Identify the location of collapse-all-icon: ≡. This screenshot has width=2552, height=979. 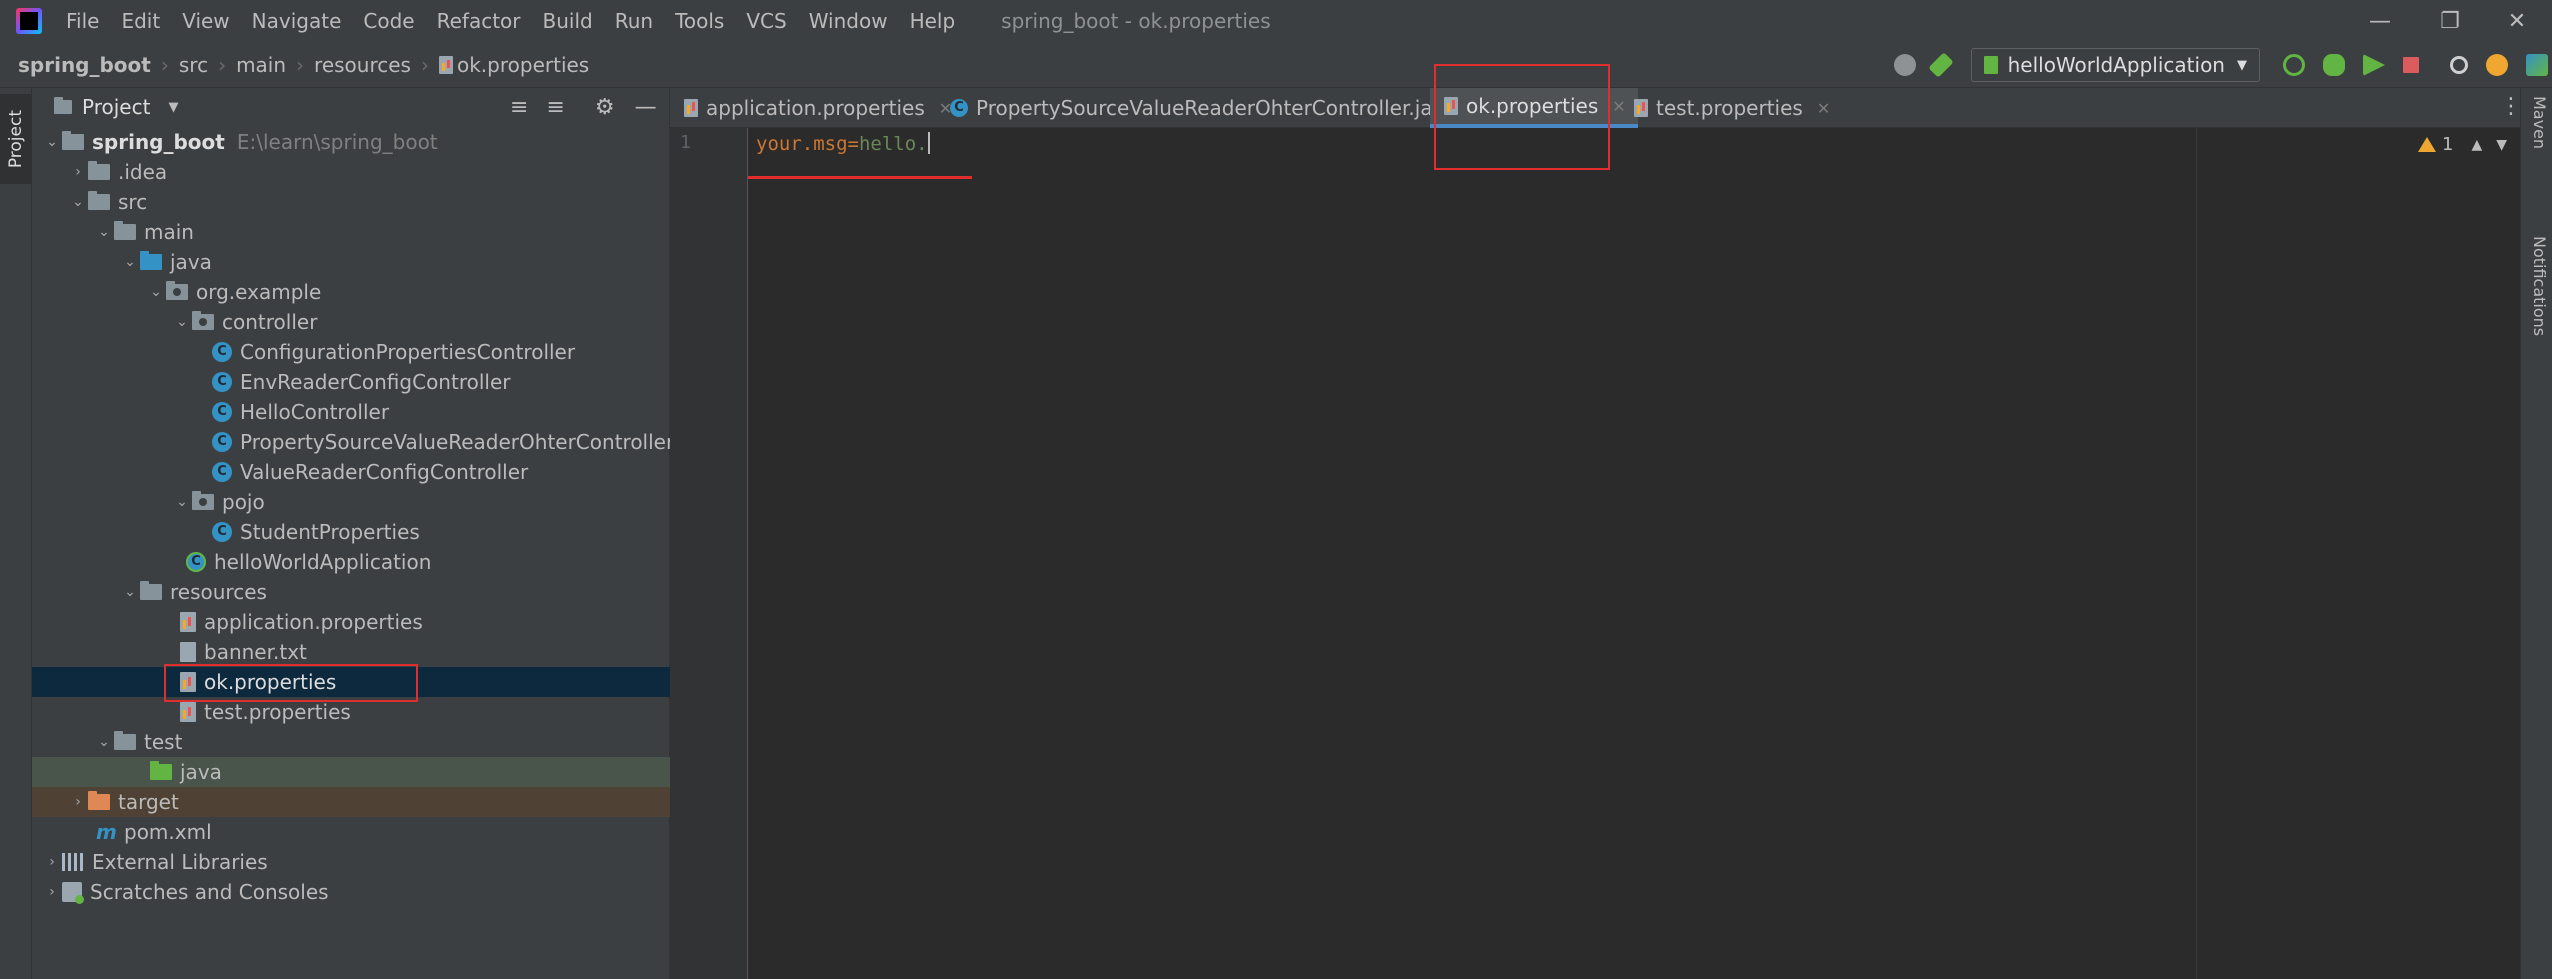
(555, 107).